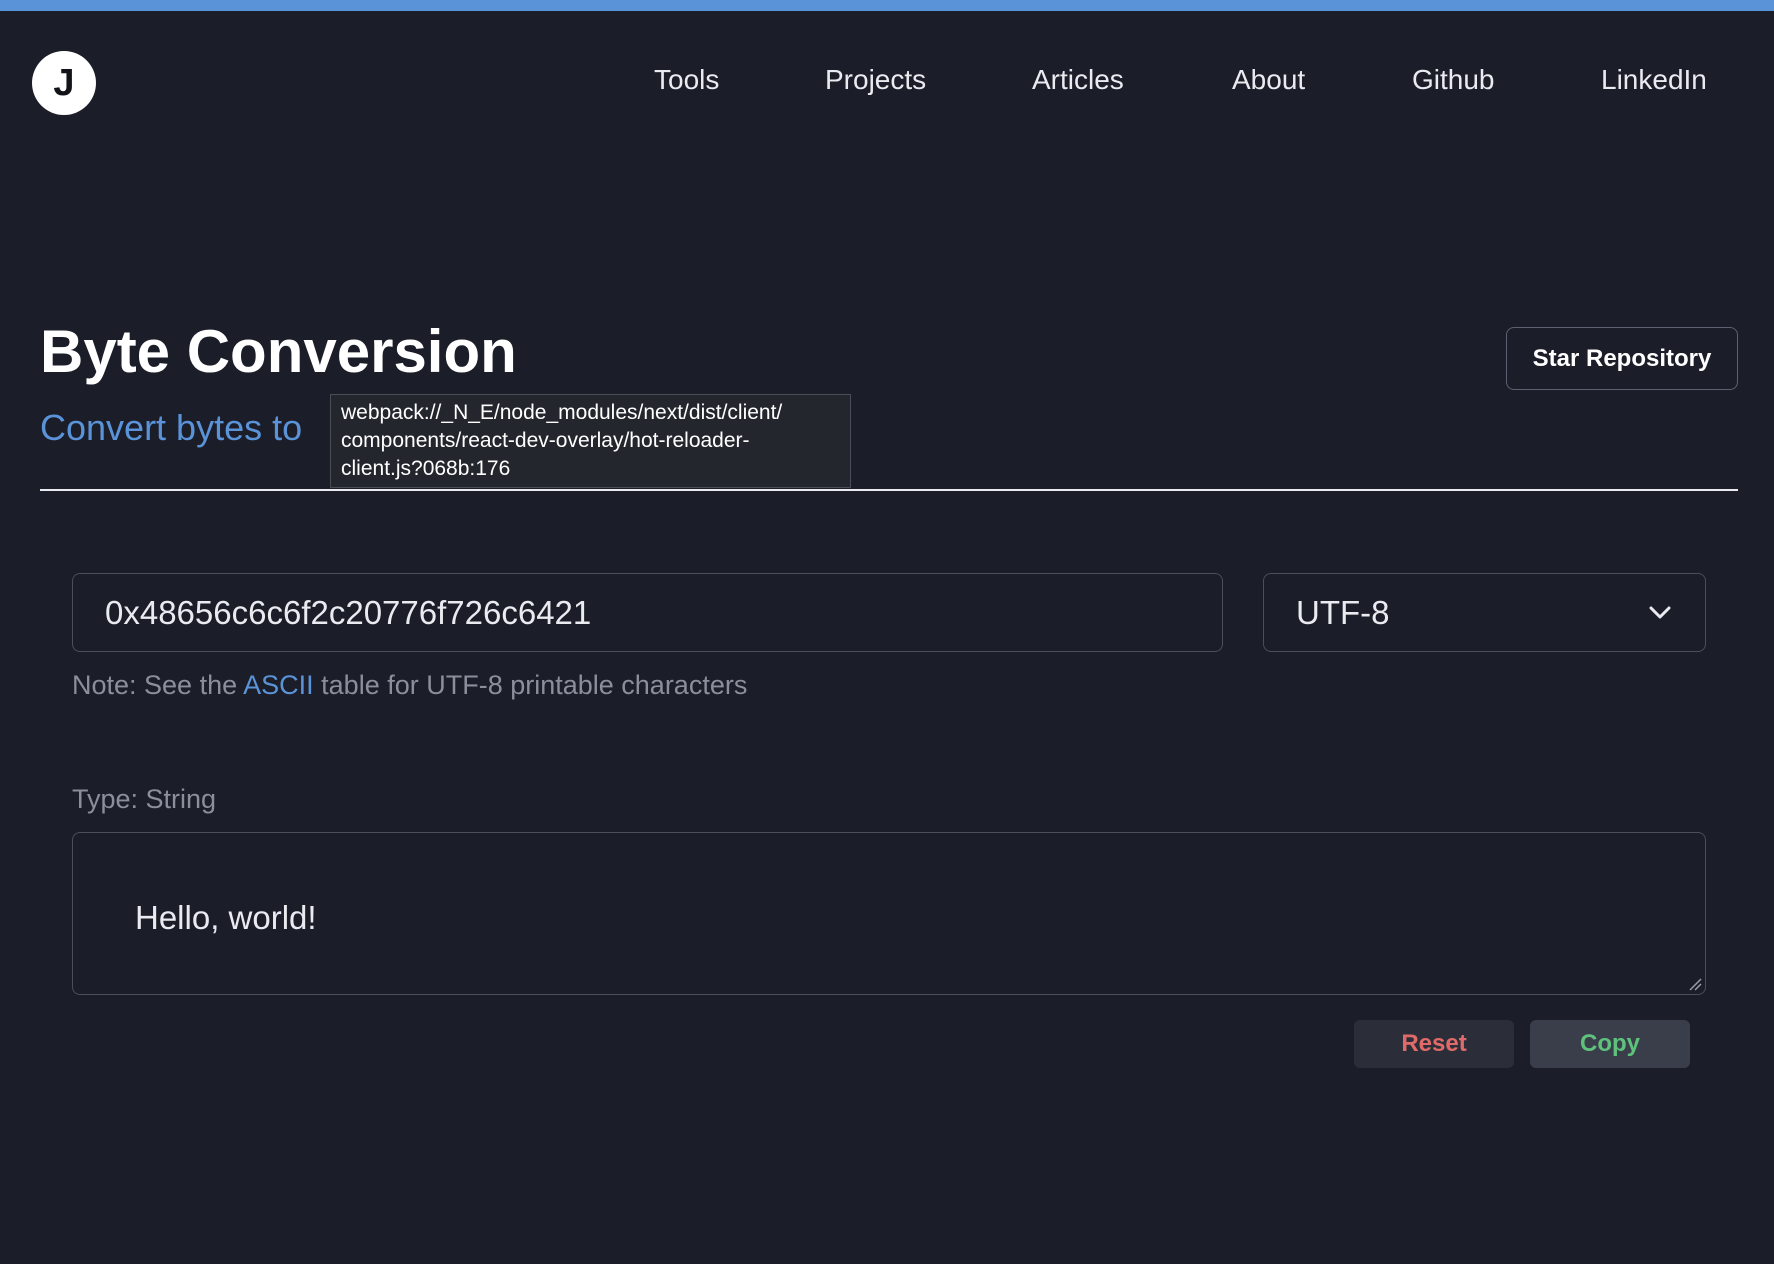 This screenshot has width=1774, height=1264. I want to click on tooltip-line: client.js?068b:176, so click(426, 468).